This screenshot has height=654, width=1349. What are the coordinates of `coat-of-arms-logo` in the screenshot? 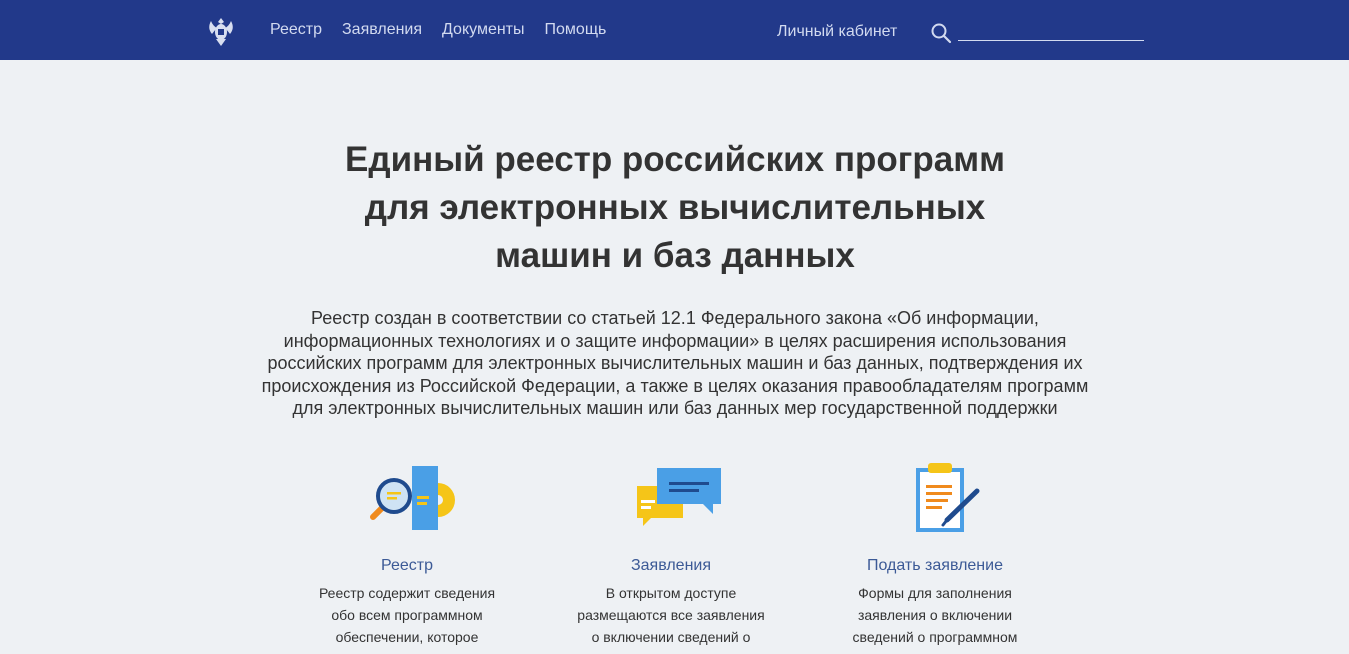 It's located at (221, 30).